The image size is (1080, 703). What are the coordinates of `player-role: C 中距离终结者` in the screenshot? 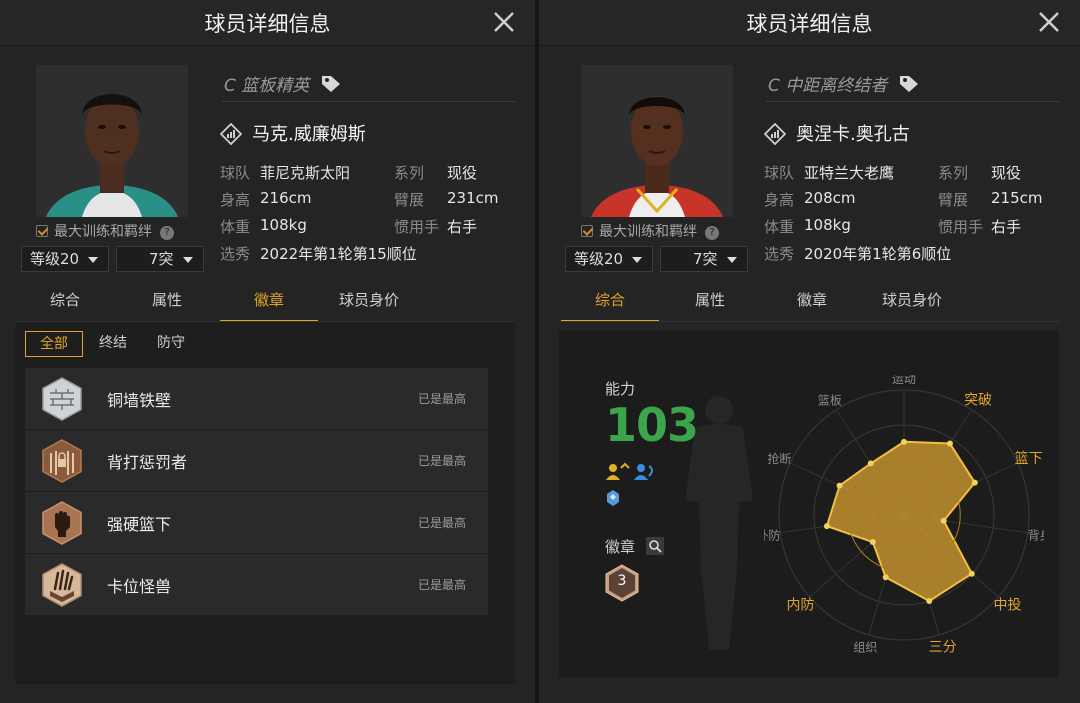 It's located at (843, 83).